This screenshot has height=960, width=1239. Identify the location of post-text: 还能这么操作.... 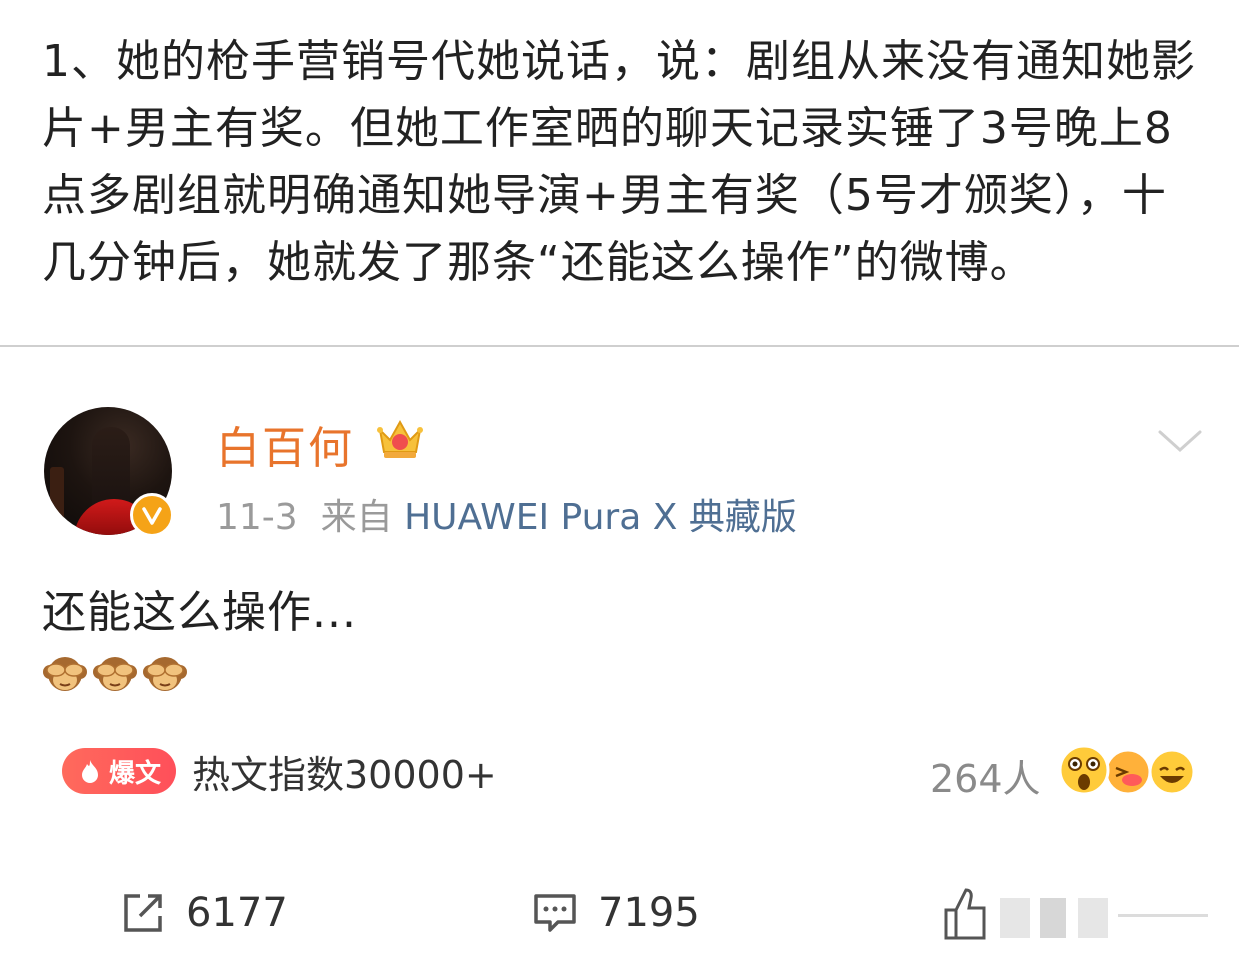
(199, 612).